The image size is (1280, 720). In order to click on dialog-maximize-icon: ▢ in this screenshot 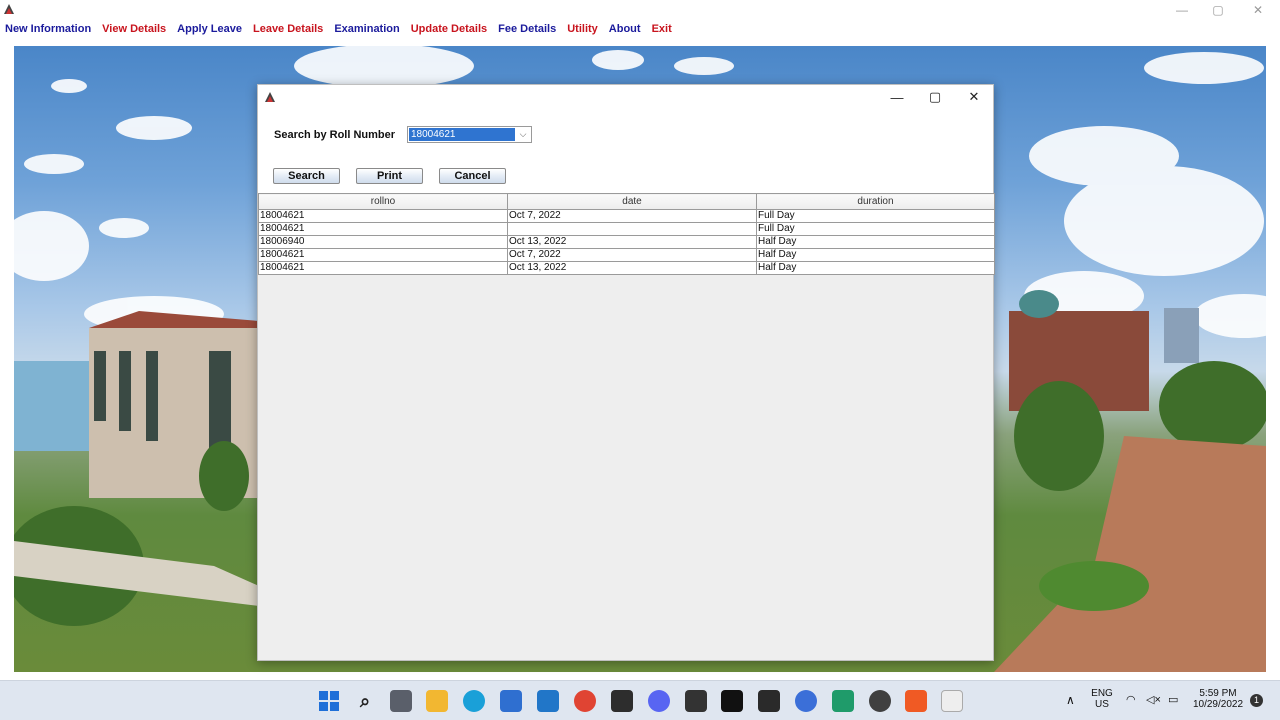, I will do `click(935, 97)`.